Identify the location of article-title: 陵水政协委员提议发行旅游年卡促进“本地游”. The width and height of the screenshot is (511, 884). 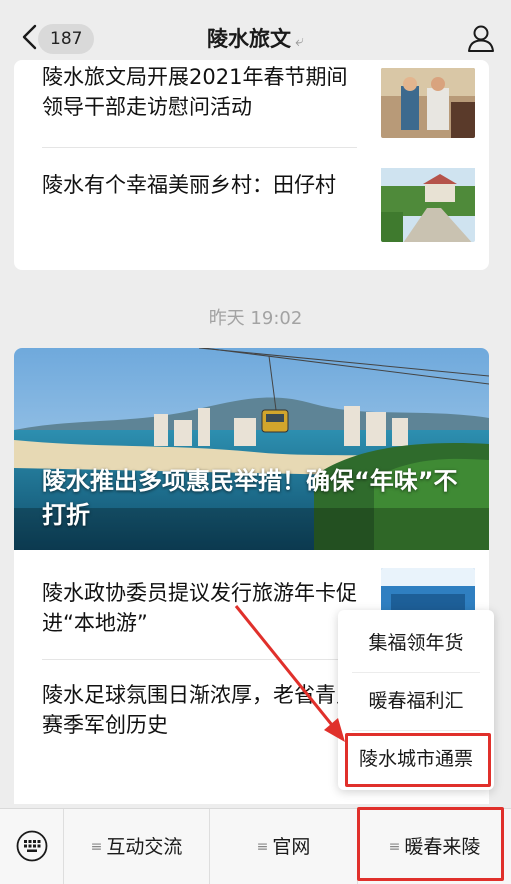
(199, 608).